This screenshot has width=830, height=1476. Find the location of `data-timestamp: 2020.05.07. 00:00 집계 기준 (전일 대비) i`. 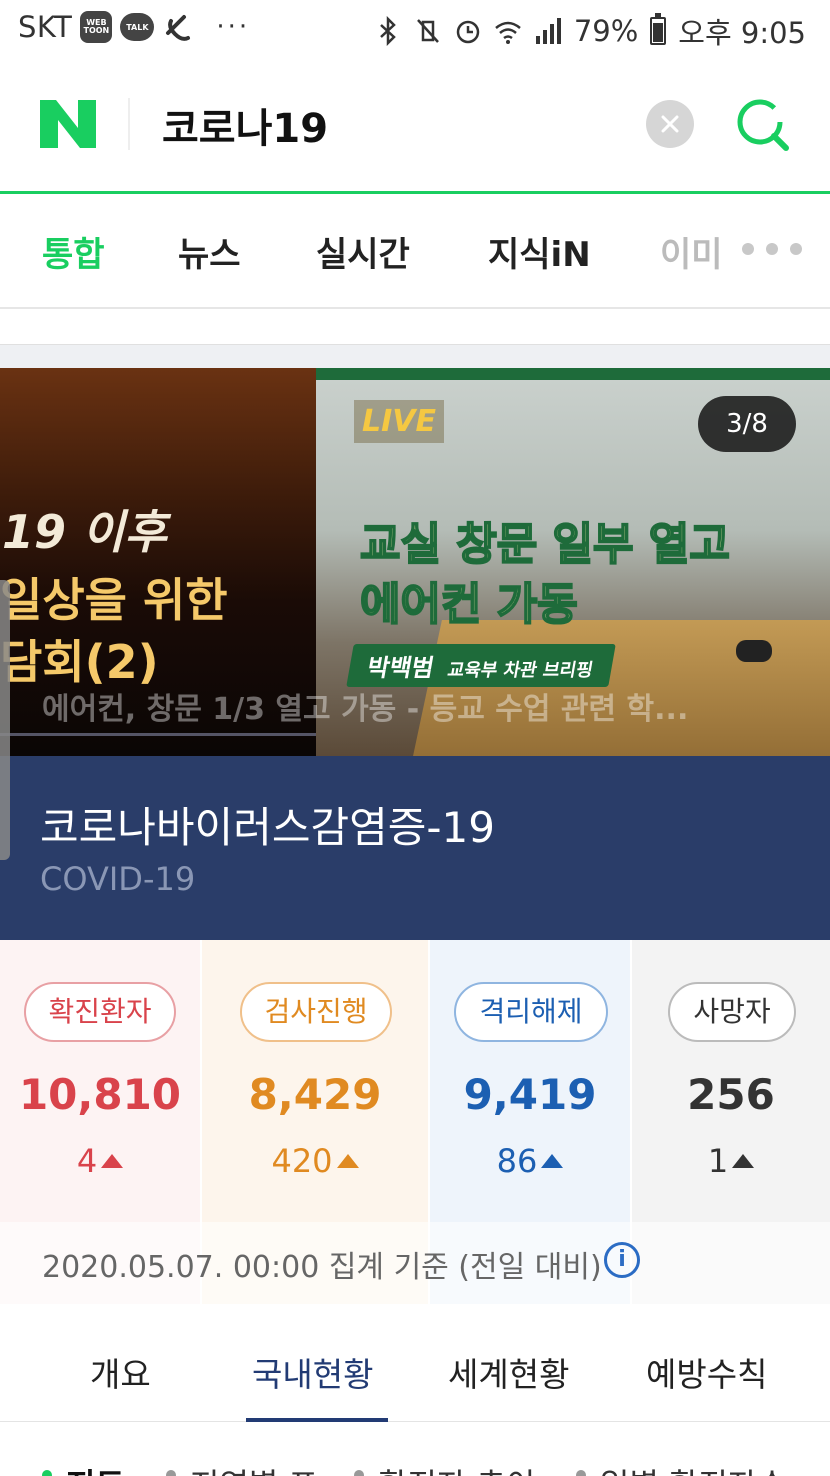

data-timestamp: 2020.05.07. 00:00 집계 기준 (전일 대비) i is located at coordinates (415, 1263).